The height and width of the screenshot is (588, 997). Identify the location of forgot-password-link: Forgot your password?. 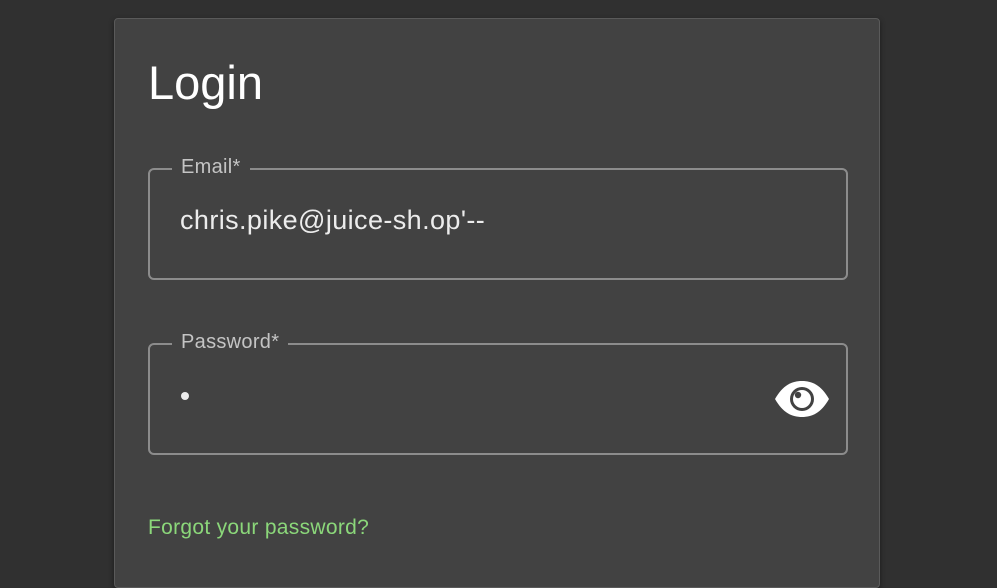
(258, 528).